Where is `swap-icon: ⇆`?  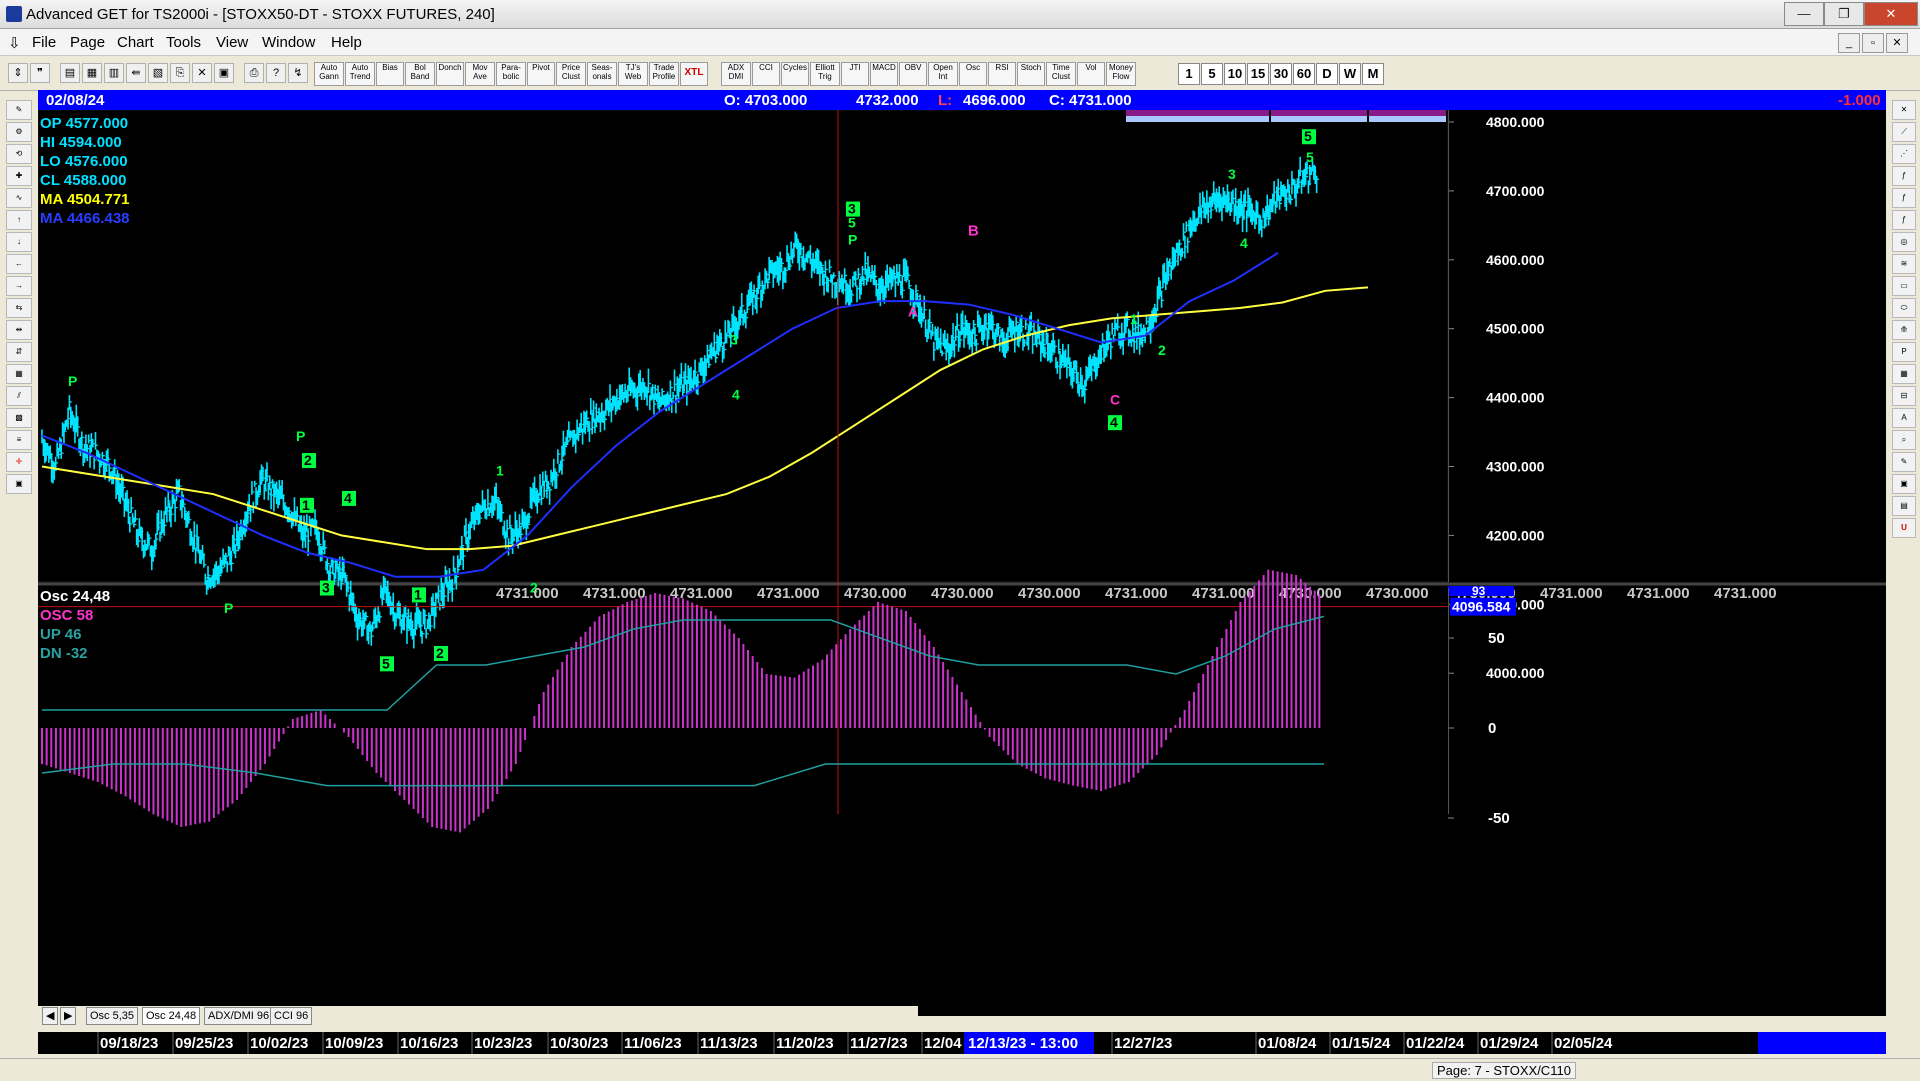
swap-icon: ⇆ is located at coordinates (19, 308).